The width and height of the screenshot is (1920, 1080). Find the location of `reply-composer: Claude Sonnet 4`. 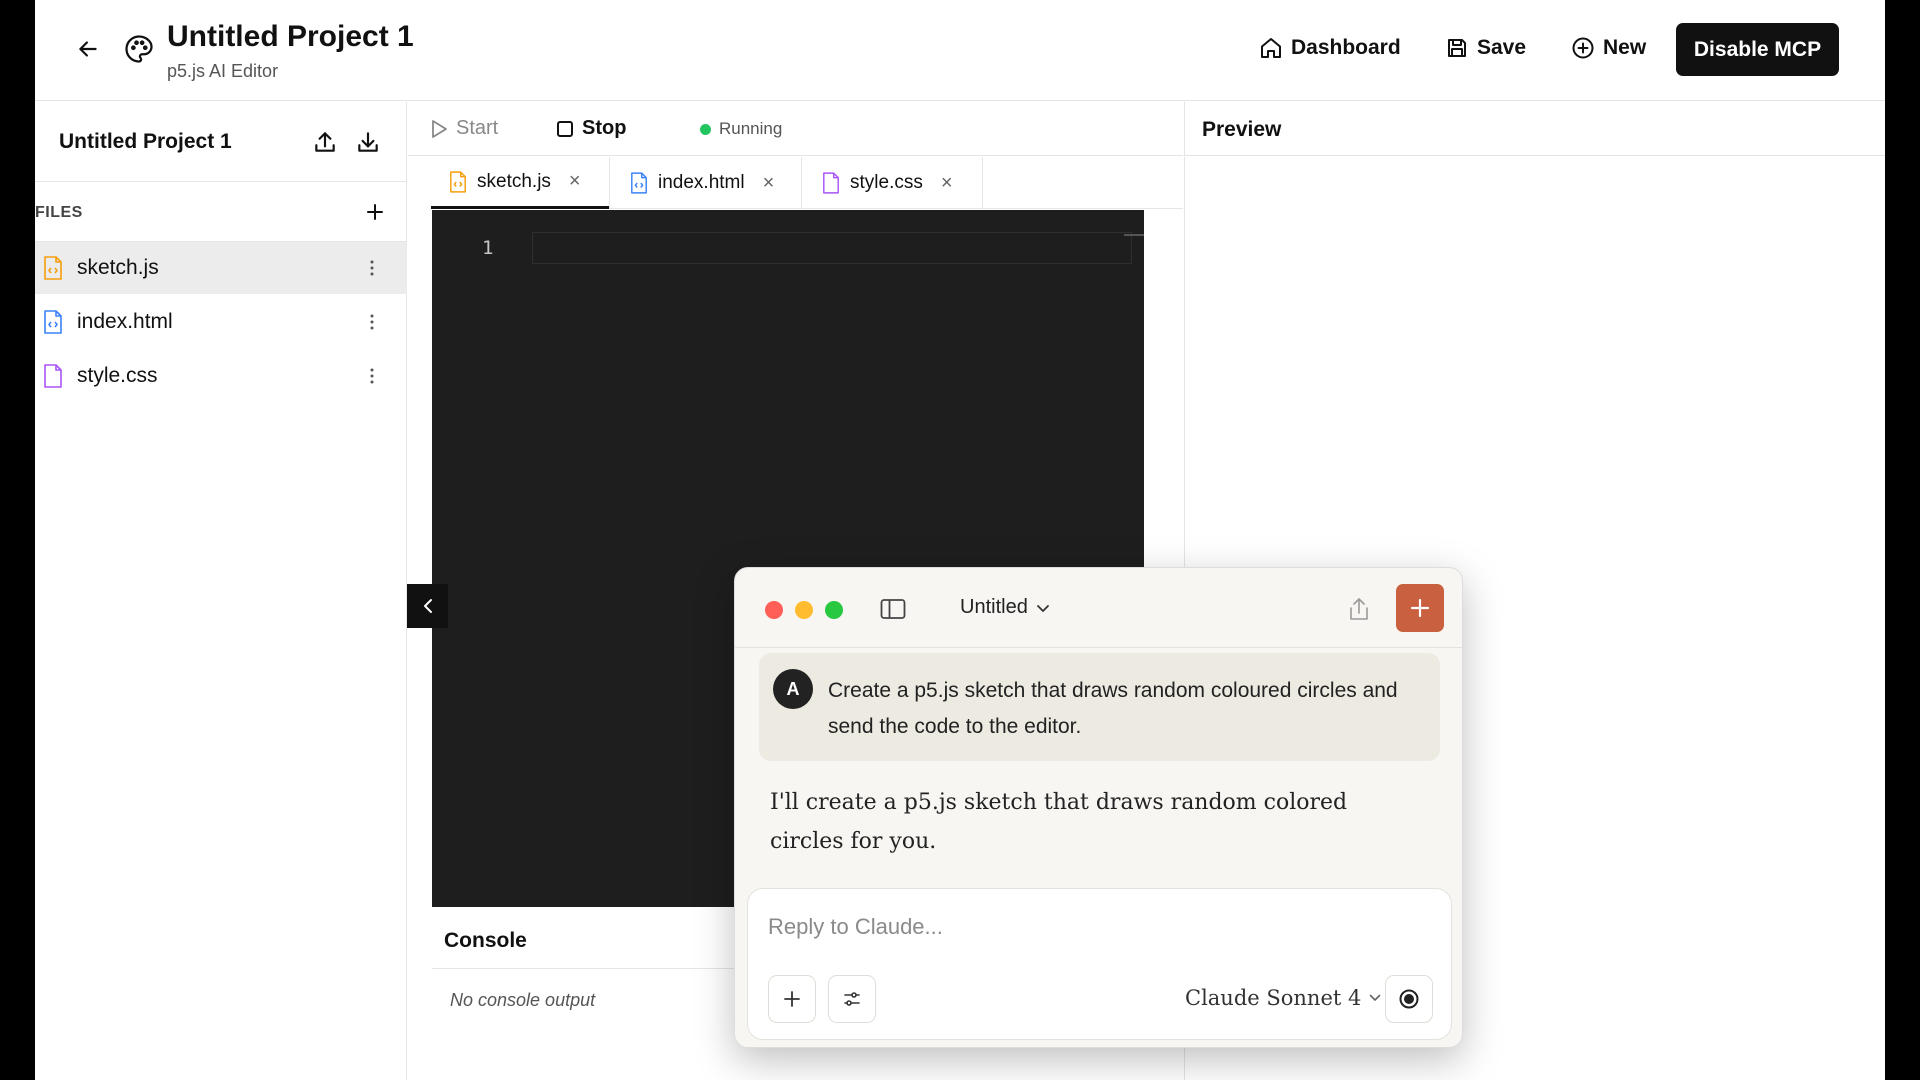

reply-composer: Claude Sonnet 4 is located at coordinates (1099, 964).